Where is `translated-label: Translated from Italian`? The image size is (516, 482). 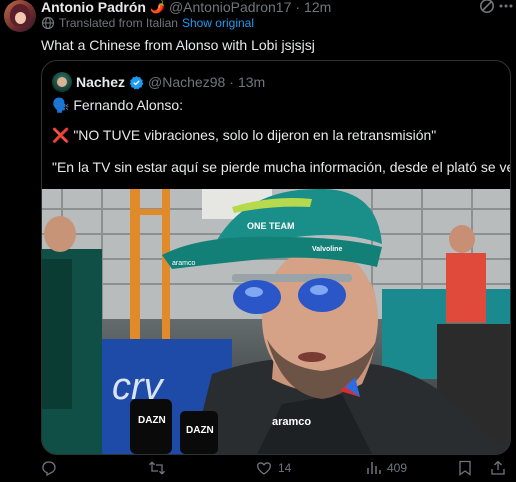
translated-label: Translated from Italian is located at coordinates (118, 23).